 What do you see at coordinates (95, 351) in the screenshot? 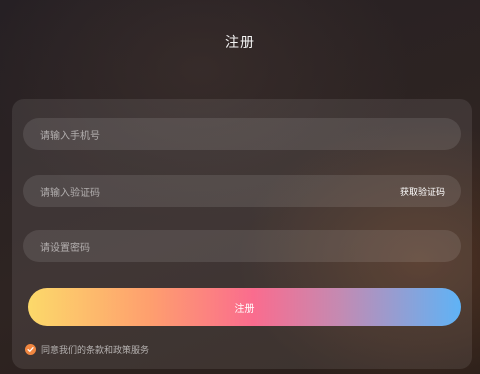
I see `agreement-text: 同意我们的条款和政策服务` at bounding box center [95, 351].